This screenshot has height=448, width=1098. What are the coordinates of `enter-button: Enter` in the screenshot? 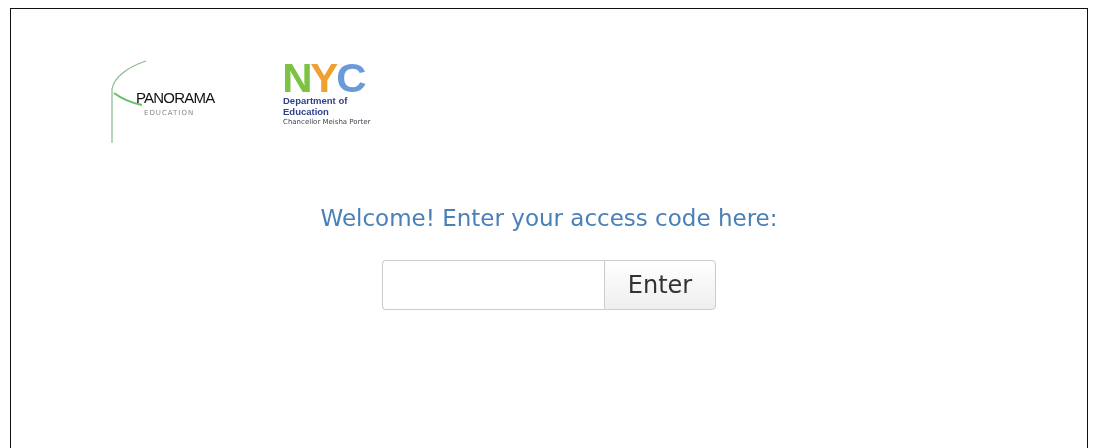 It's located at (660, 285).